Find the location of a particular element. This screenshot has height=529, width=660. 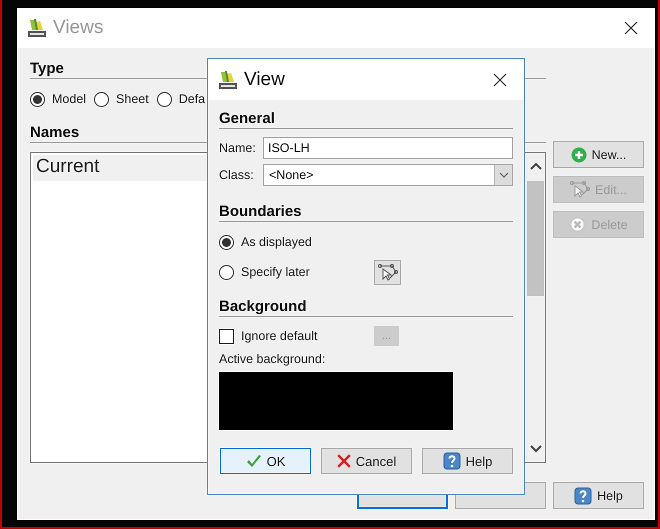

section-heading: Boundaries is located at coordinates (366, 212).